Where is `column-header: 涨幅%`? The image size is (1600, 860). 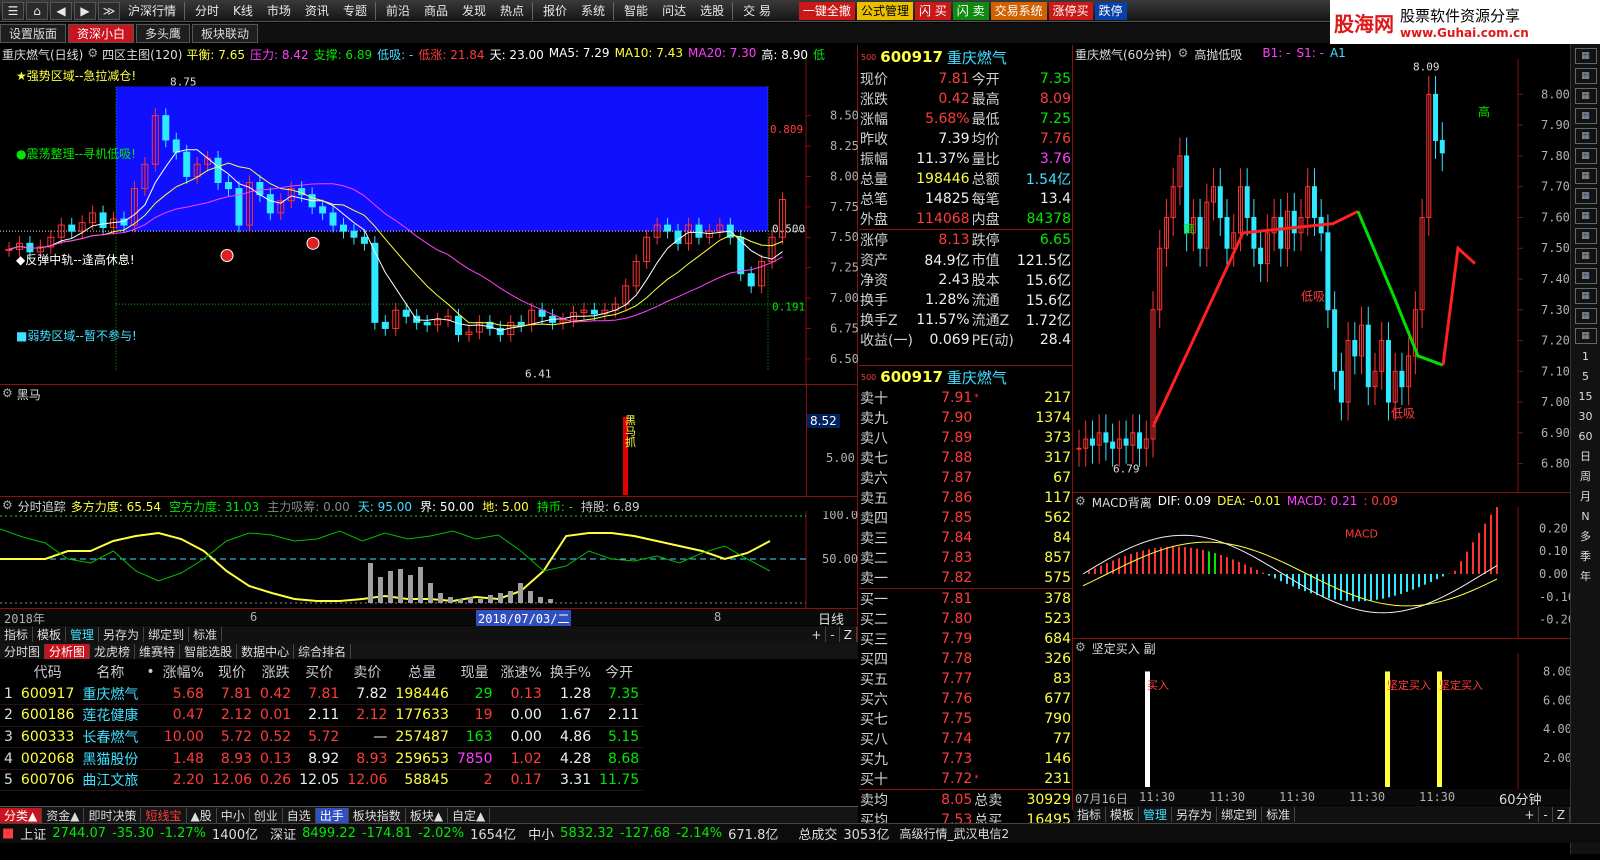 column-header: 涨幅% is located at coordinates (183, 672).